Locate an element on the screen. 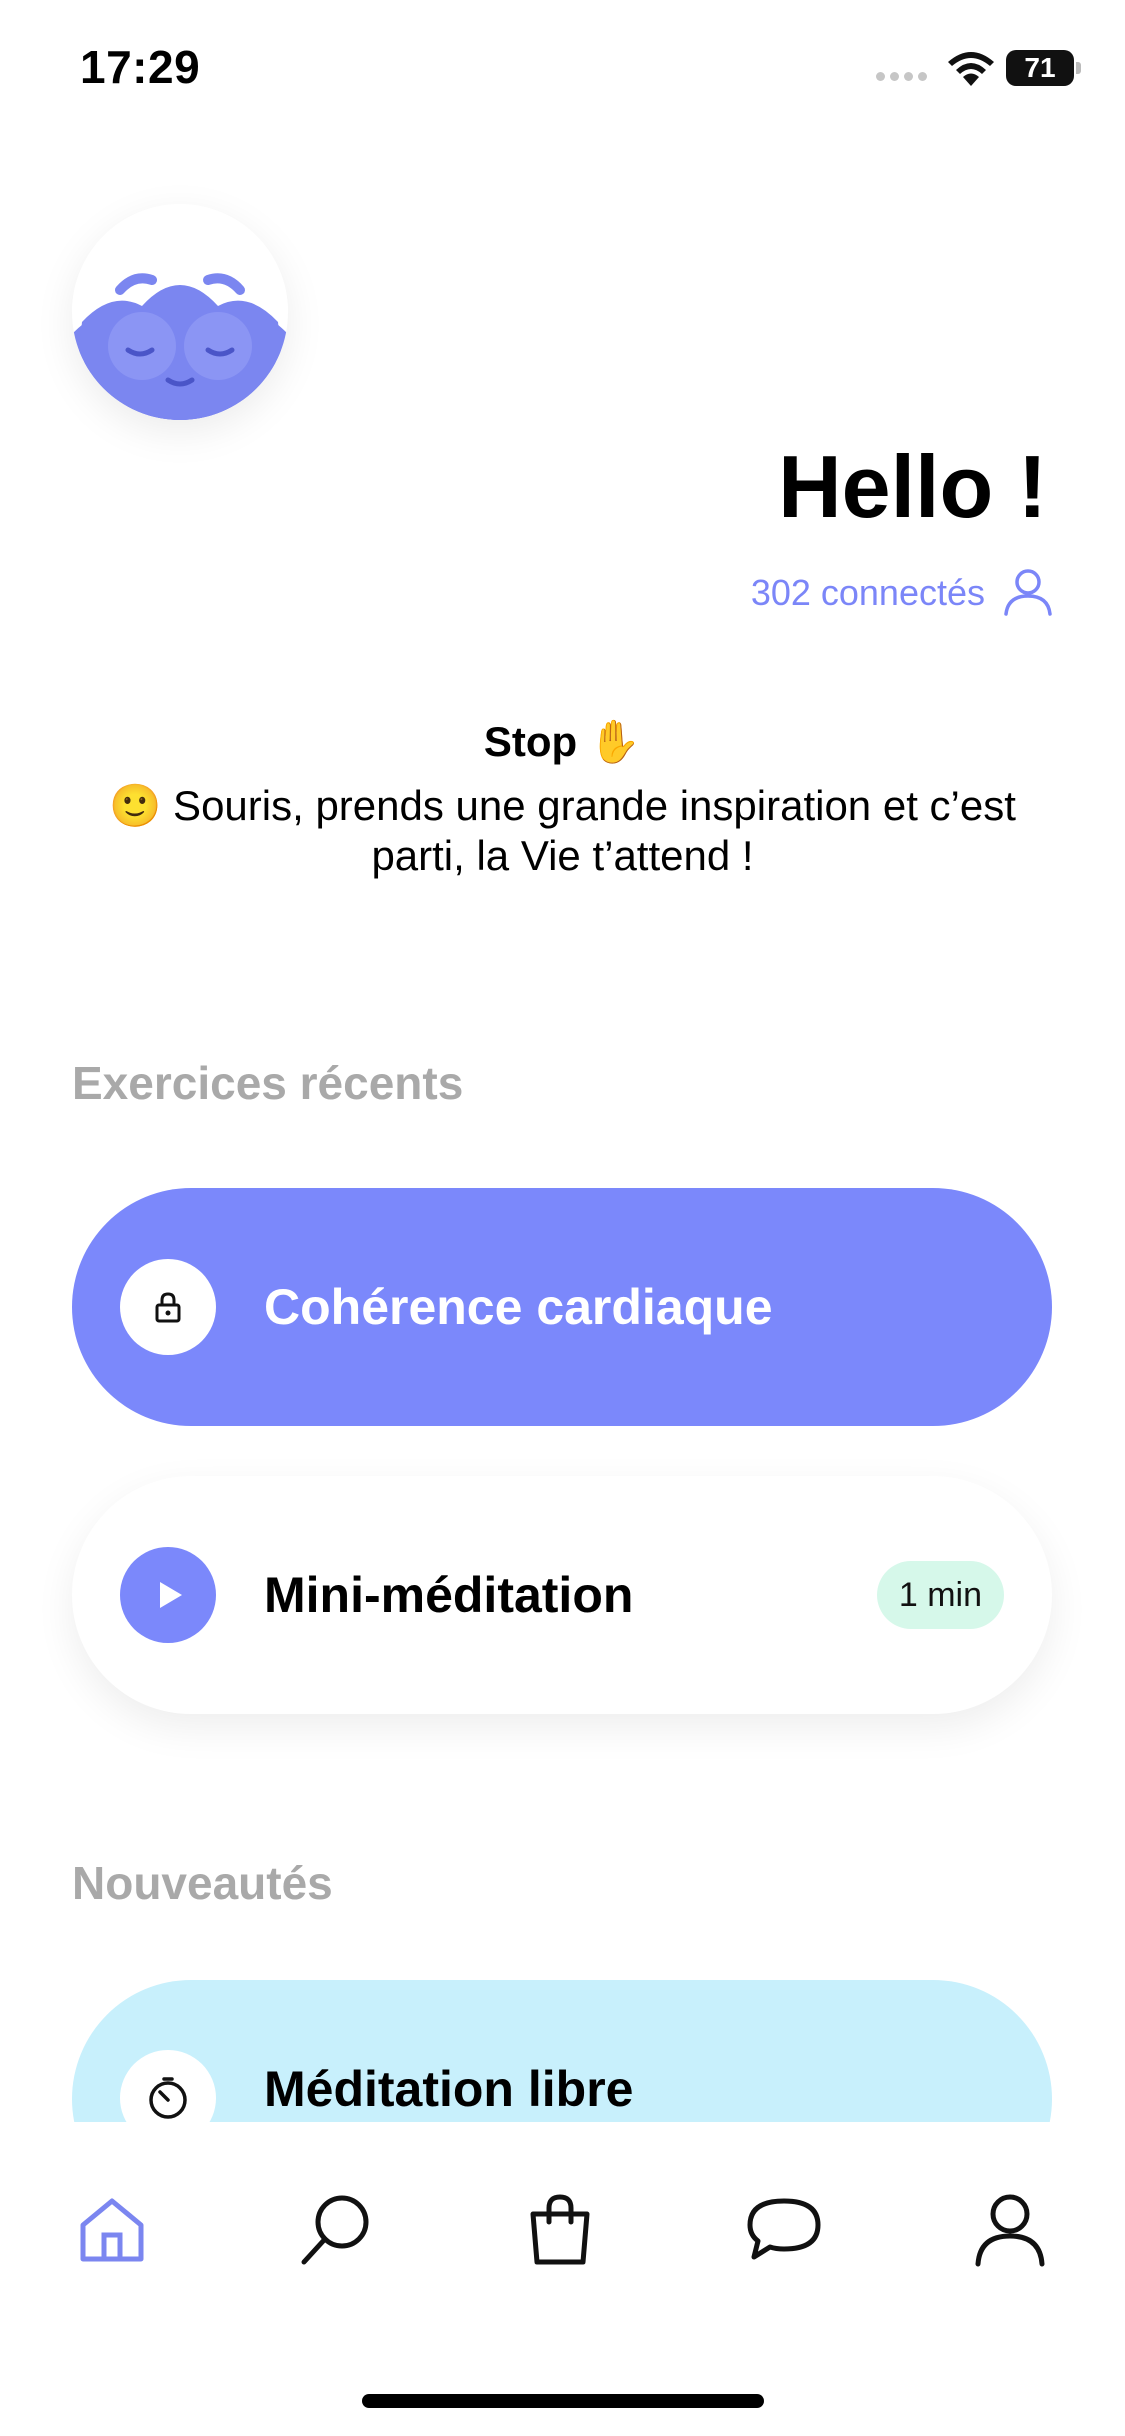 This screenshot has height=2436, width=1125. duration-badge: 1 min is located at coordinates (940, 1595).